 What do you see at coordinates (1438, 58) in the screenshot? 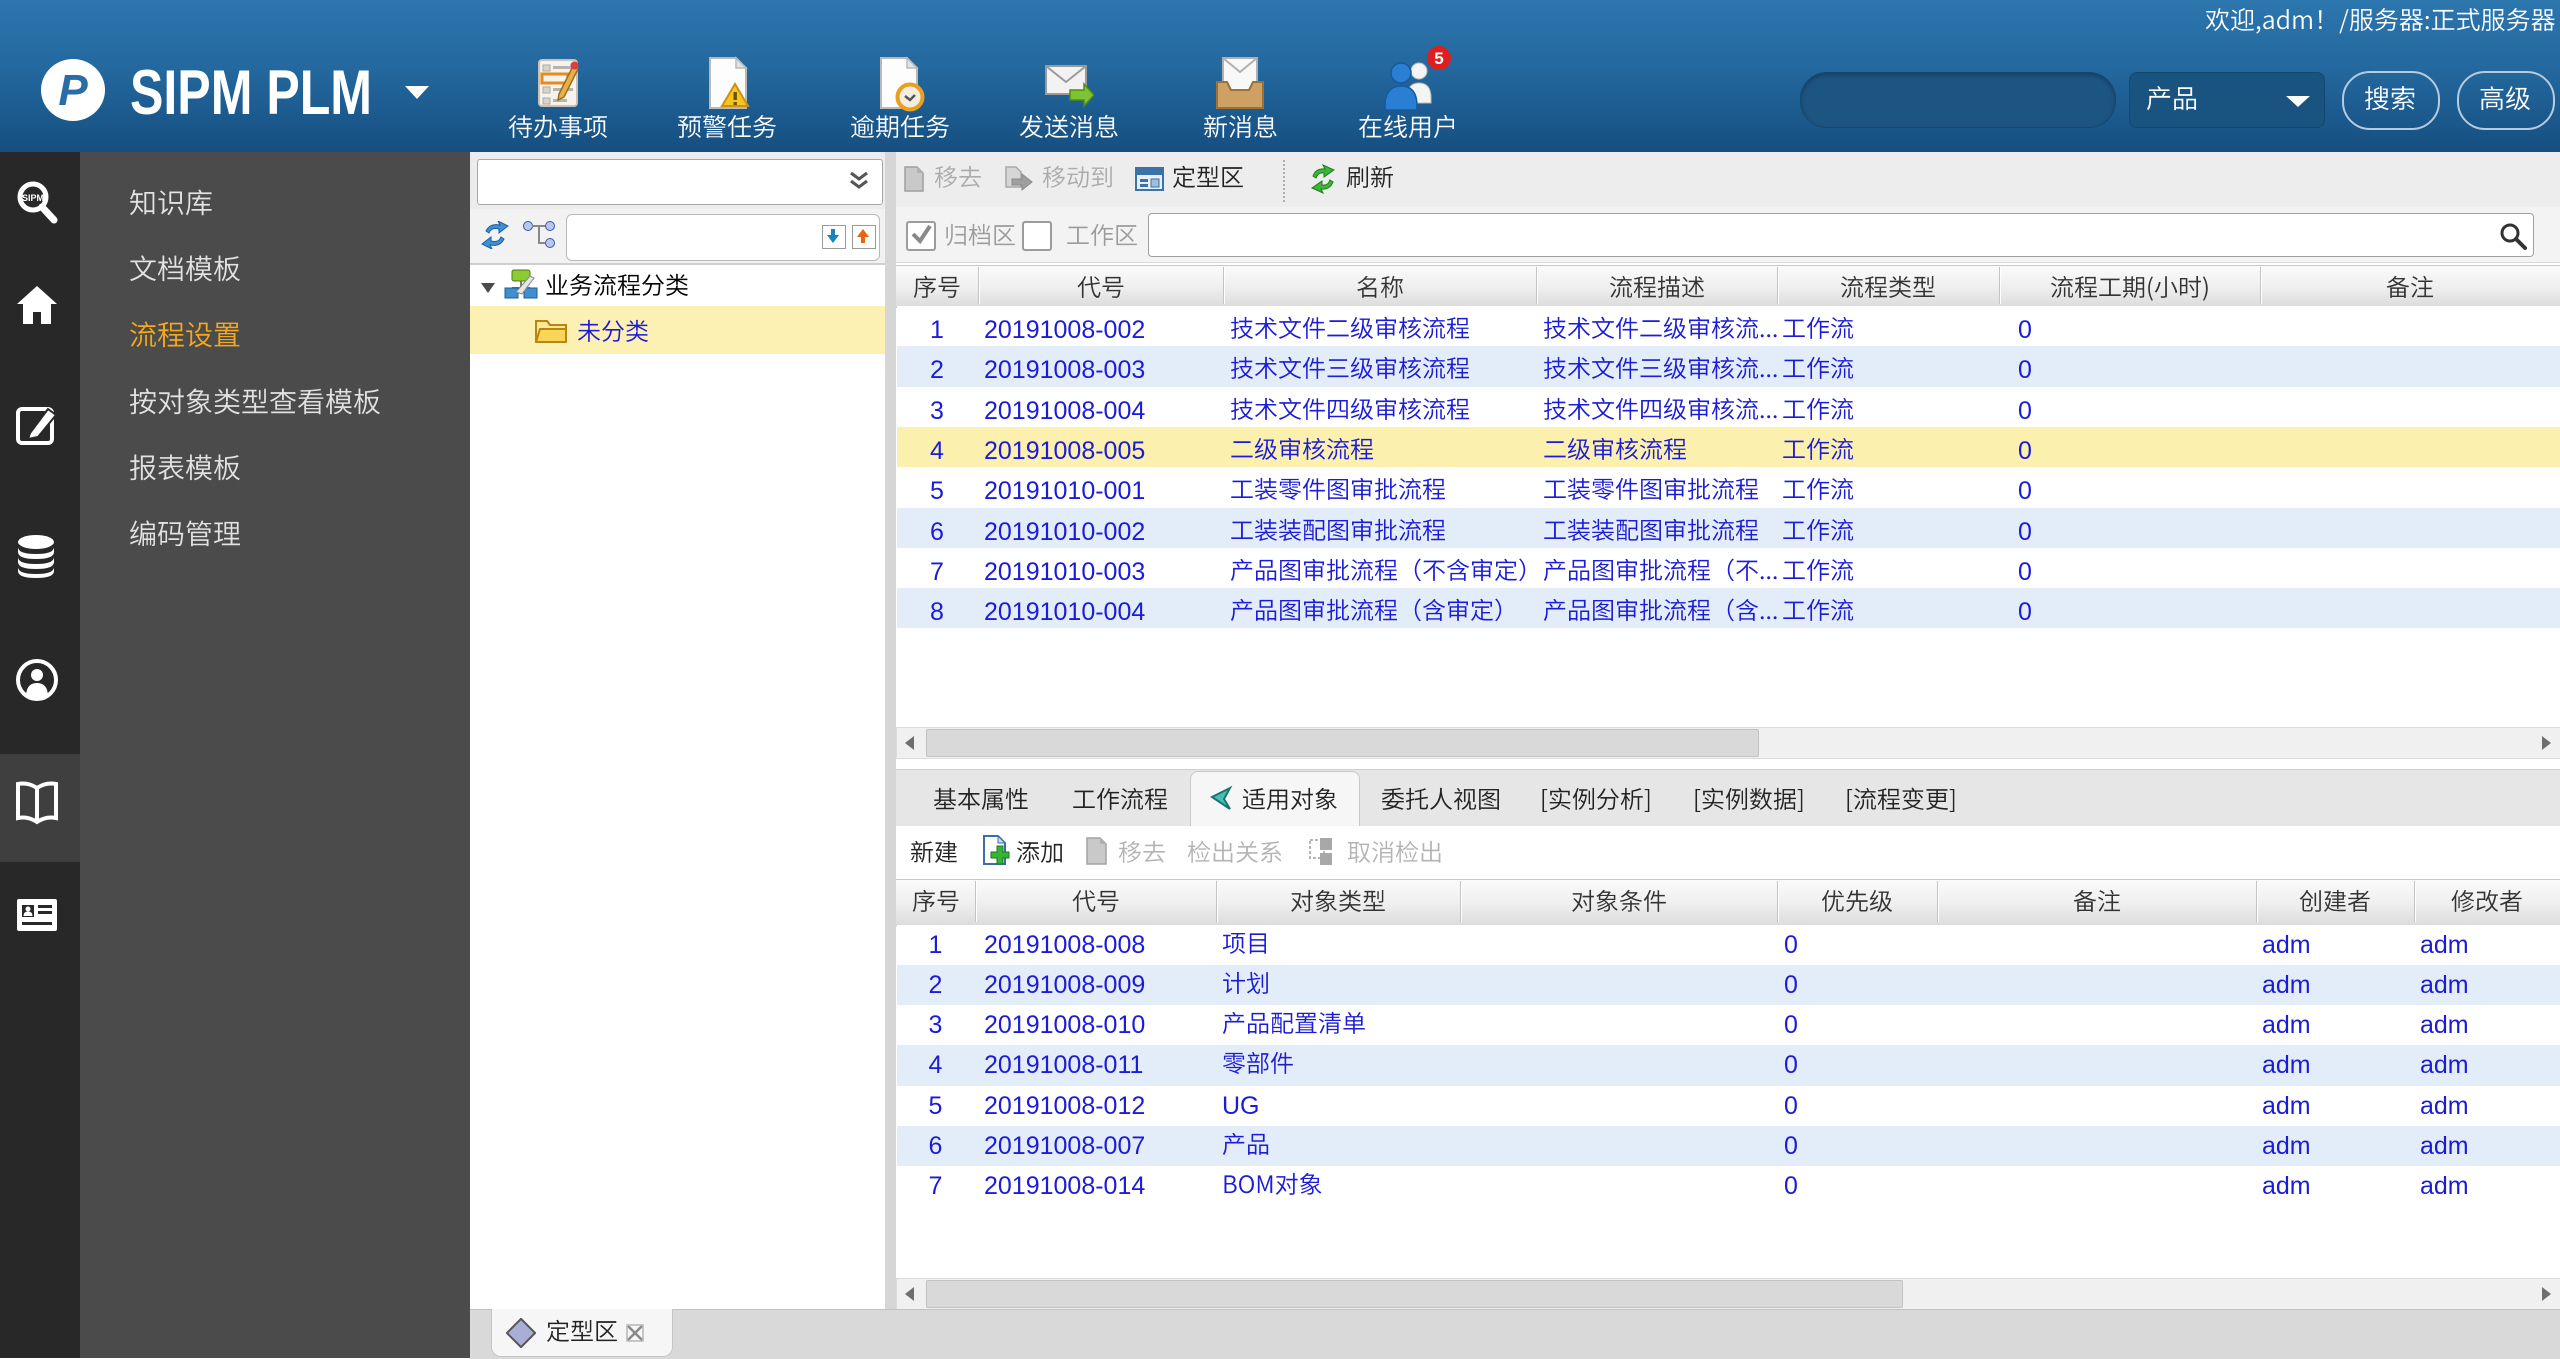
I see `svg-text: 5` at bounding box center [1438, 58].